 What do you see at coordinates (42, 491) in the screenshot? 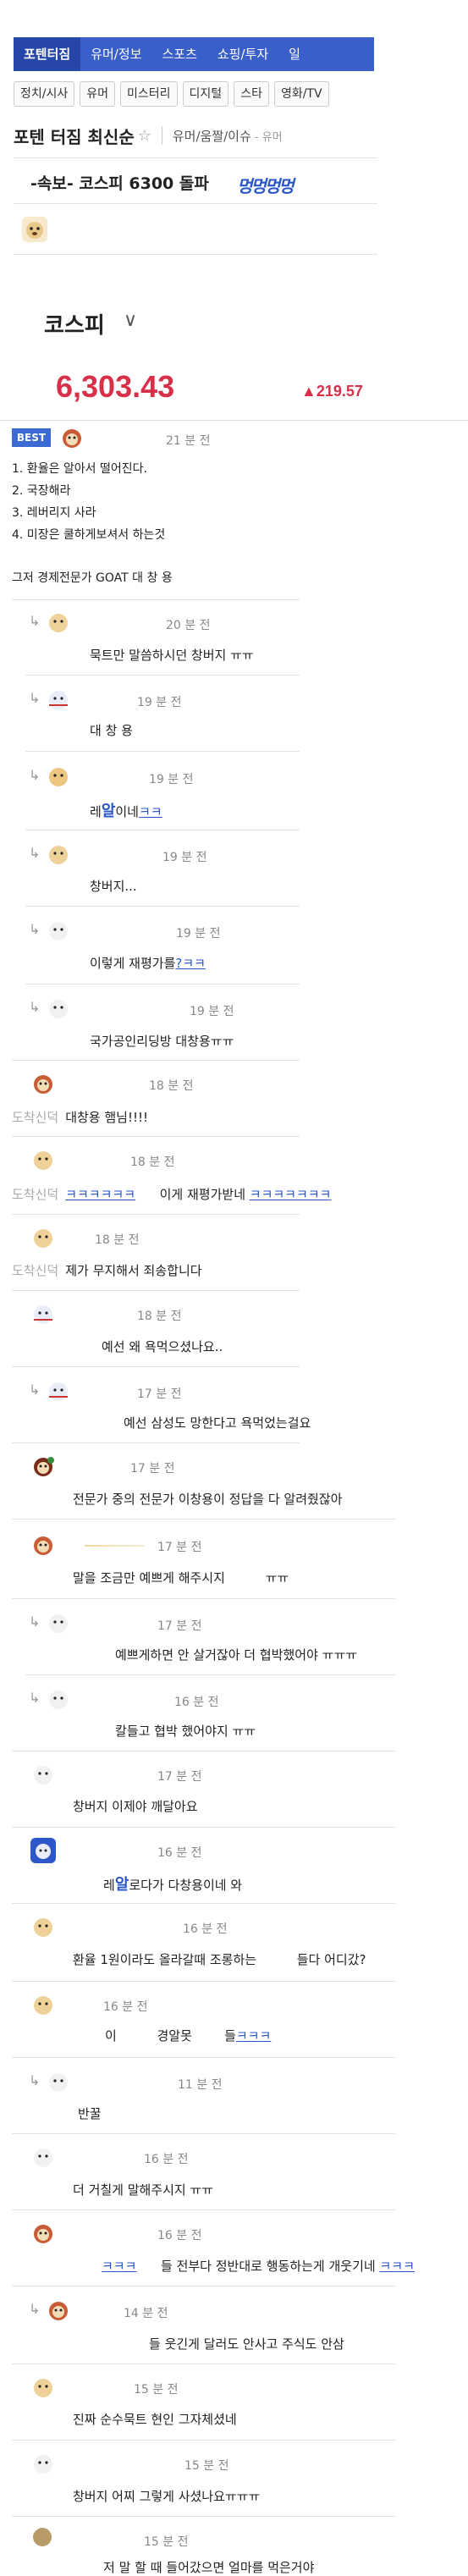
I see `comment-line: 2. 국장해라` at bounding box center [42, 491].